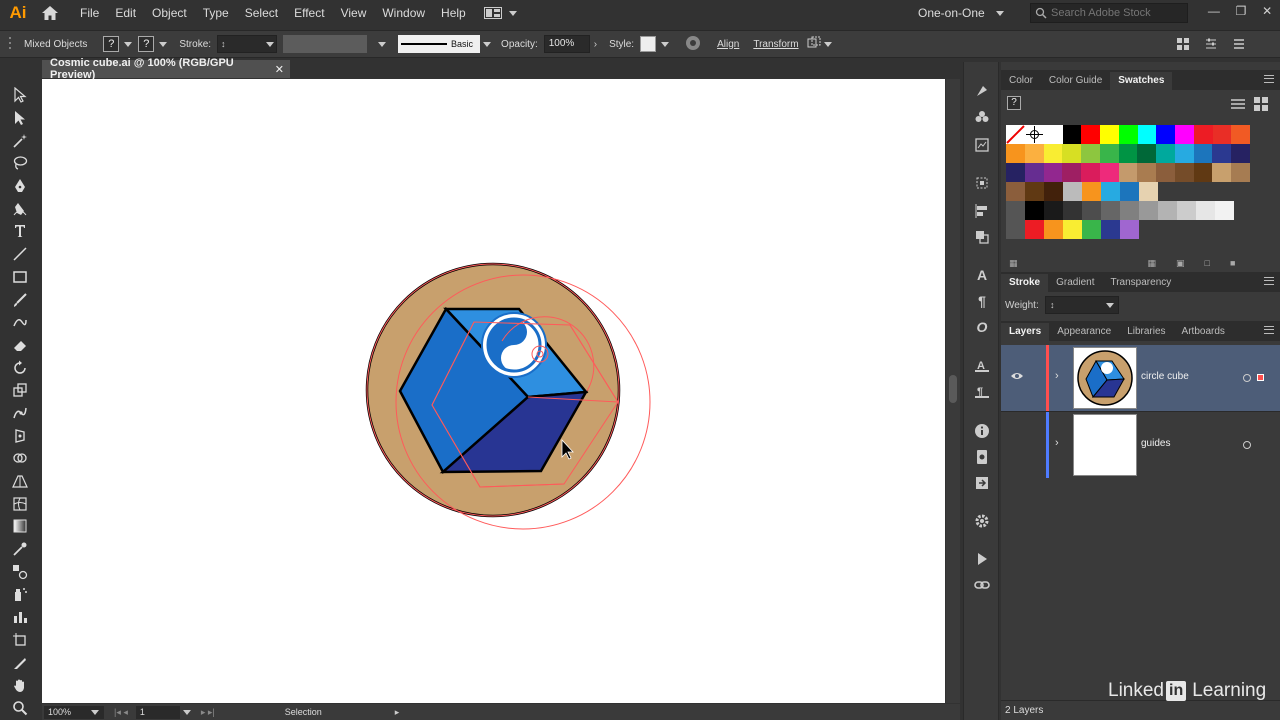 Image resolution: width=1280 pixels, height=720 pixels. Describe the element at coordinates (439, 44) in the screenshot. I see `brush-definition: Basic` at that location.